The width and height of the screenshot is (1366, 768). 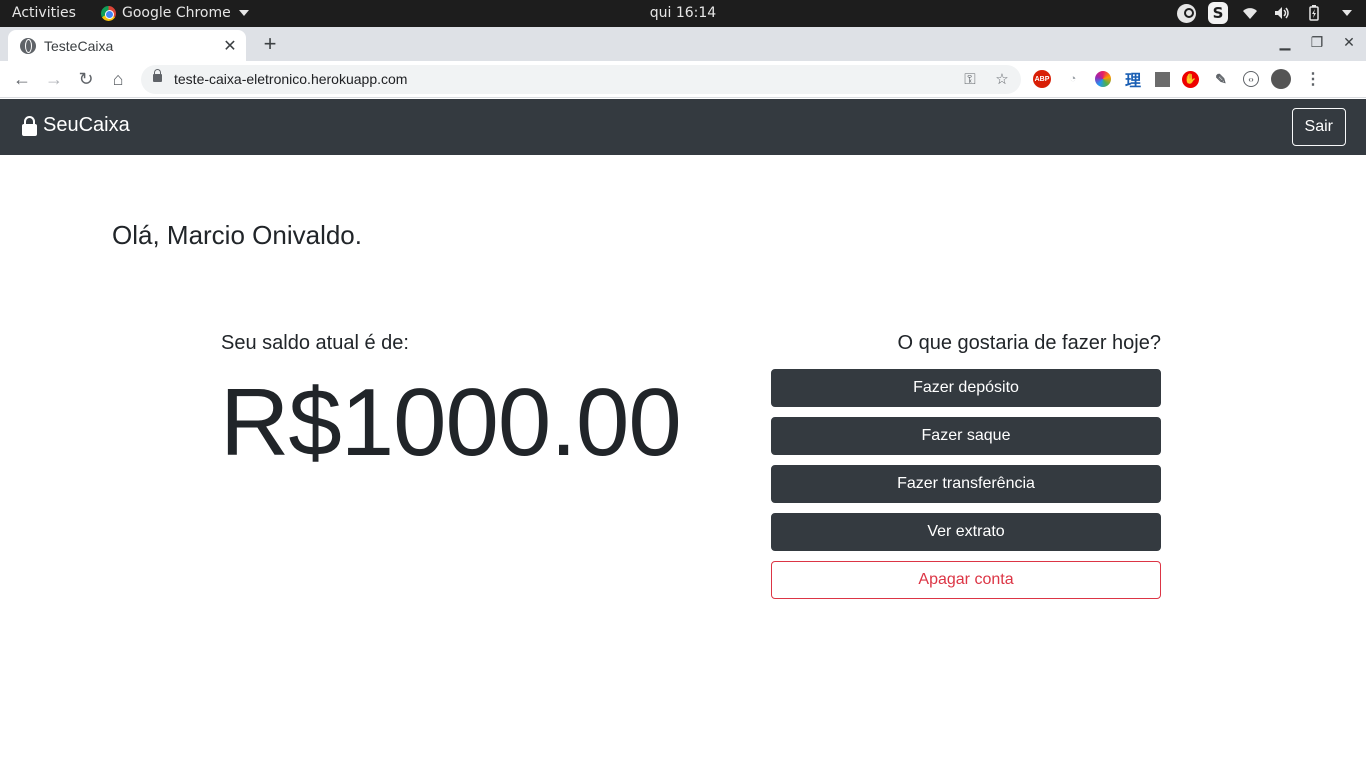 I want to click on withdraw-button: Fazer saque, so click(x=966, y=436).